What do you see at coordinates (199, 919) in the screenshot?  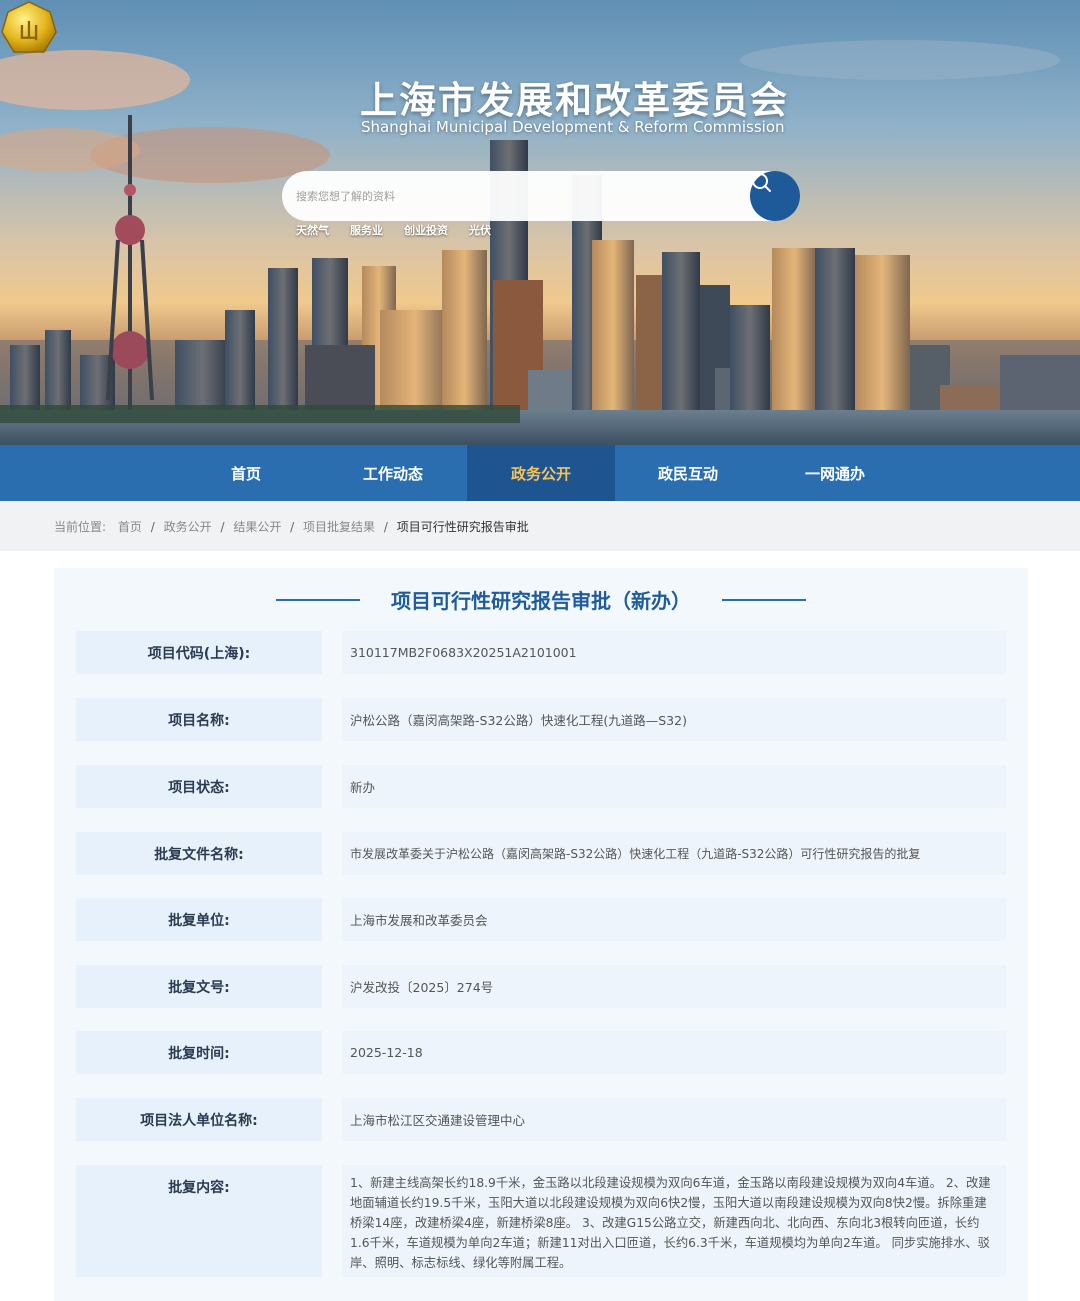 I see `field-label: 批复单位:` at bounding box center [199, 919].